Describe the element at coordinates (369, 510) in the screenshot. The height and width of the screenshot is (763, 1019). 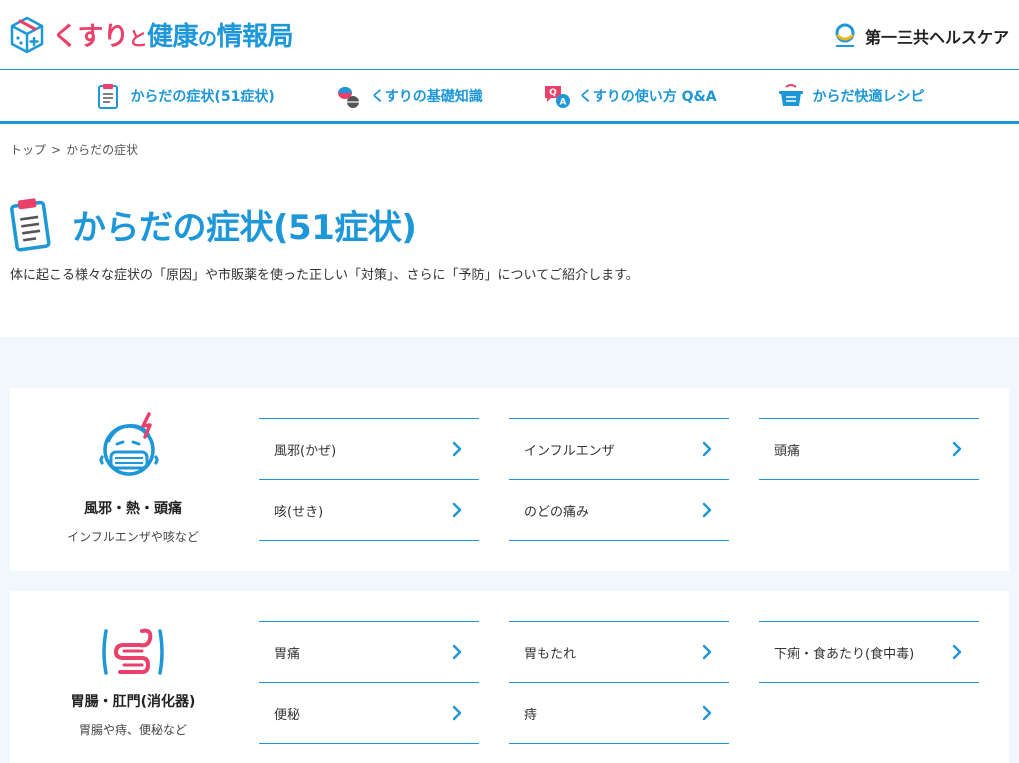
I see `symptom-link-cough: 咳(せき)` at that location.